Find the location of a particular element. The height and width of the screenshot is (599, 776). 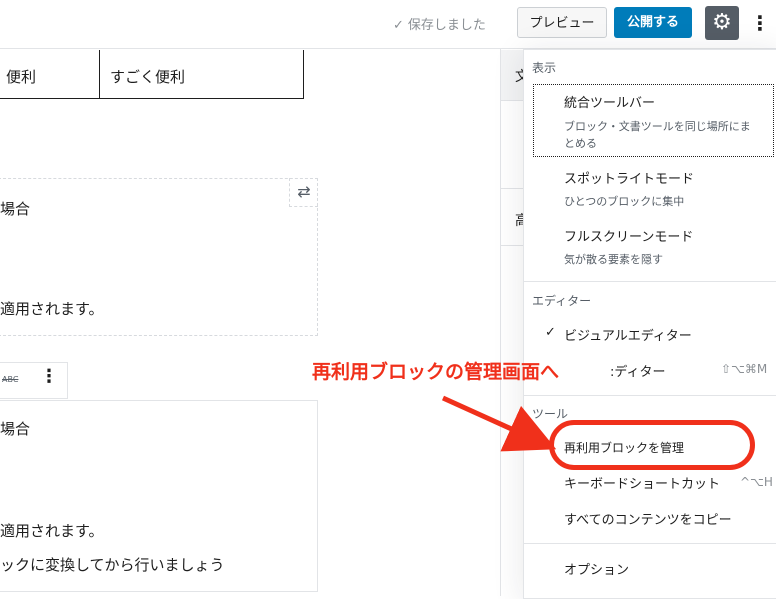

annotation-arrow-icon is located at coordinates (499, 423).